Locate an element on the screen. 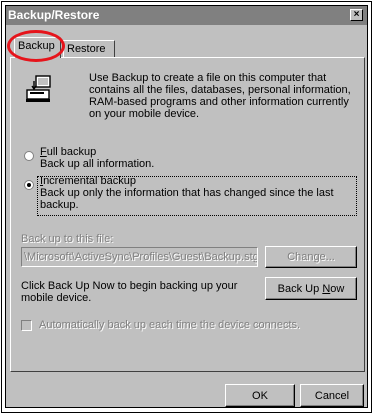 The image size is (375, 415). close-icon: × is located at coordinates (356, 14).